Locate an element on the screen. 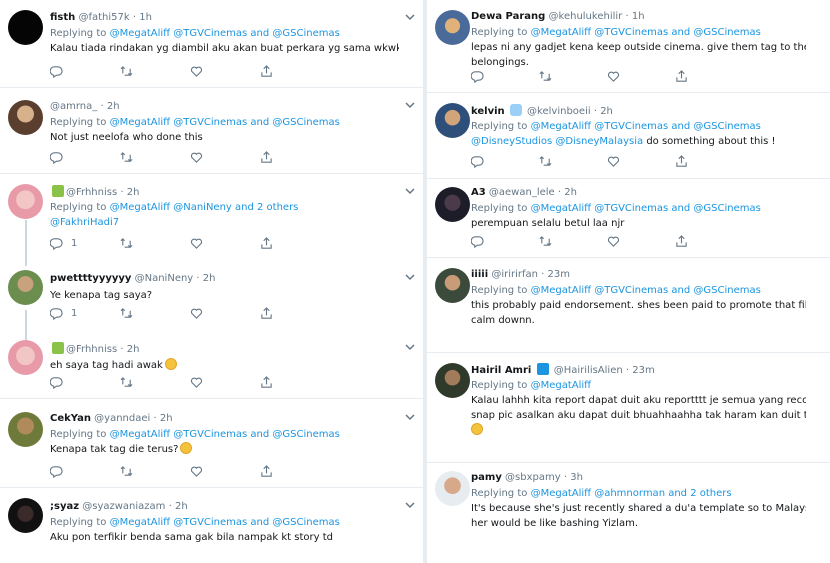 The width and height of the screenshot is (830, 563). user-handle: @fathi57k is located at coordinates (103, 17).